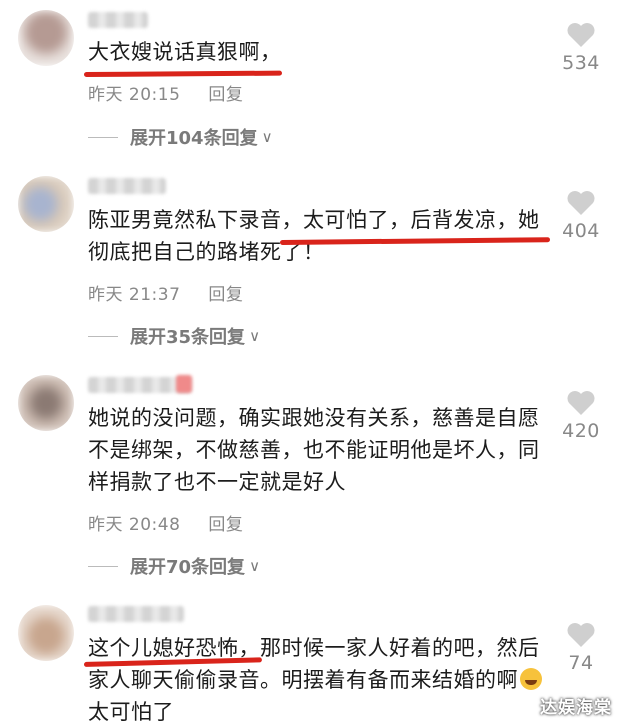  I want to click on like-count: 404, so click(581, 231).